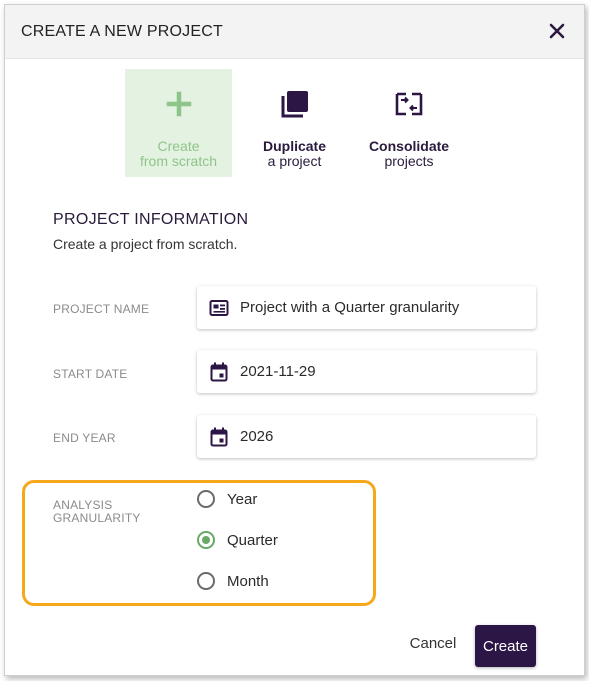 The image size is (589, 681). I want to click on granularity-option-quarter: Quarter, so click(237, 540).